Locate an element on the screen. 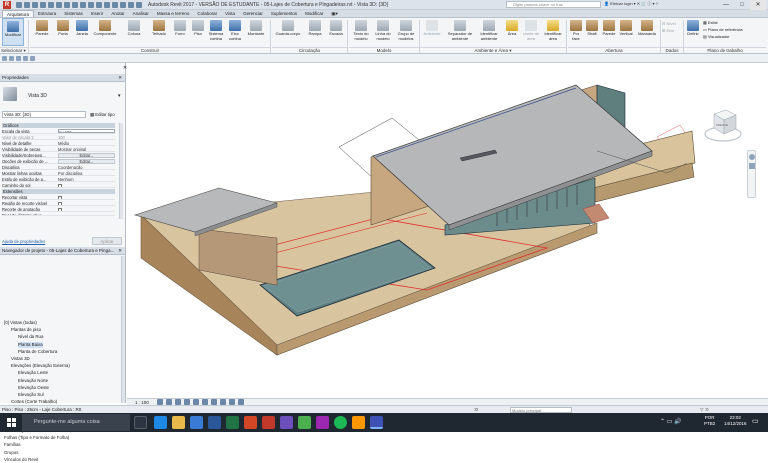 Image resolution: width=768 pixels, height=463 pixels. measure-icon is located at coordinates (67, 5).